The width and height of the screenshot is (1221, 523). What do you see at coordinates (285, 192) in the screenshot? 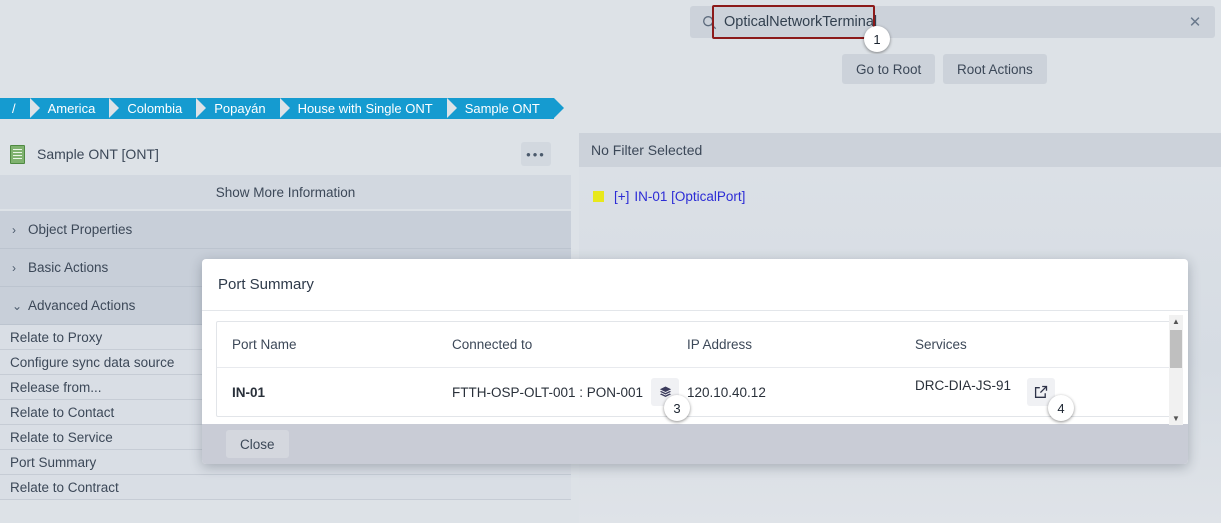
I see `show-more-information-button: Show More Information` at bounding box center [285, 192].